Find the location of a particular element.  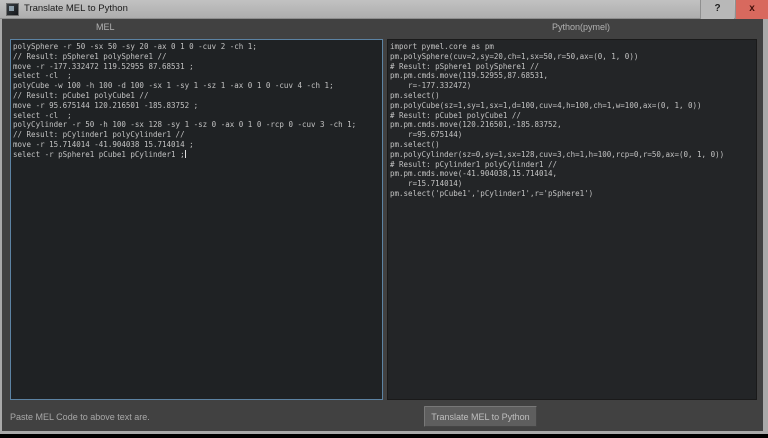

window-title: Translate MEL to Python is located at coordinates (76, 8).